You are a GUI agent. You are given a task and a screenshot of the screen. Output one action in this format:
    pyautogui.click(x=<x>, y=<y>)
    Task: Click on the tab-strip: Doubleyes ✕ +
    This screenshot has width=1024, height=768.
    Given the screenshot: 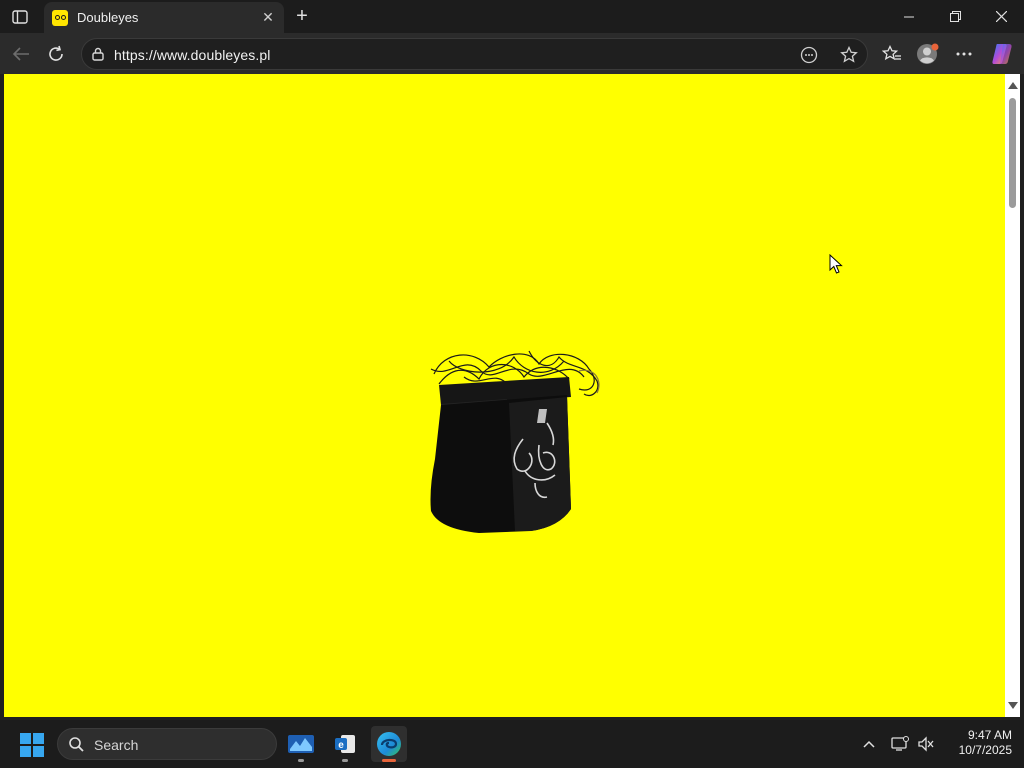 What is the action you would take?
    pyautogui.click(x=512, y=16)
    